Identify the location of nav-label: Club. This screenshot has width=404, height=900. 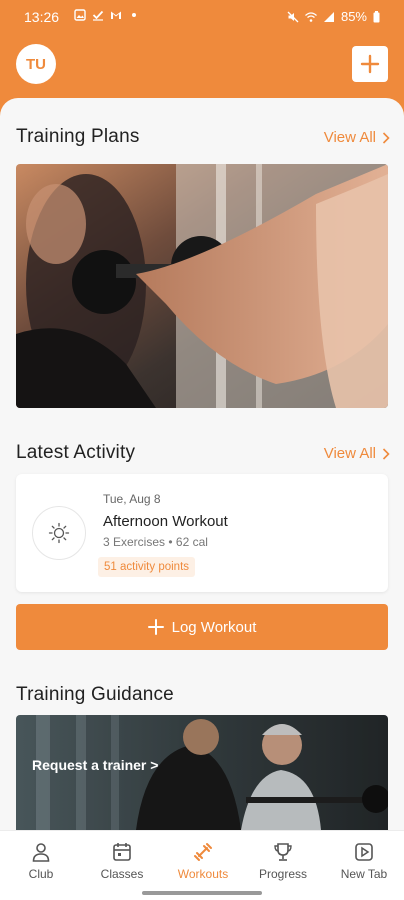
(41, 874).